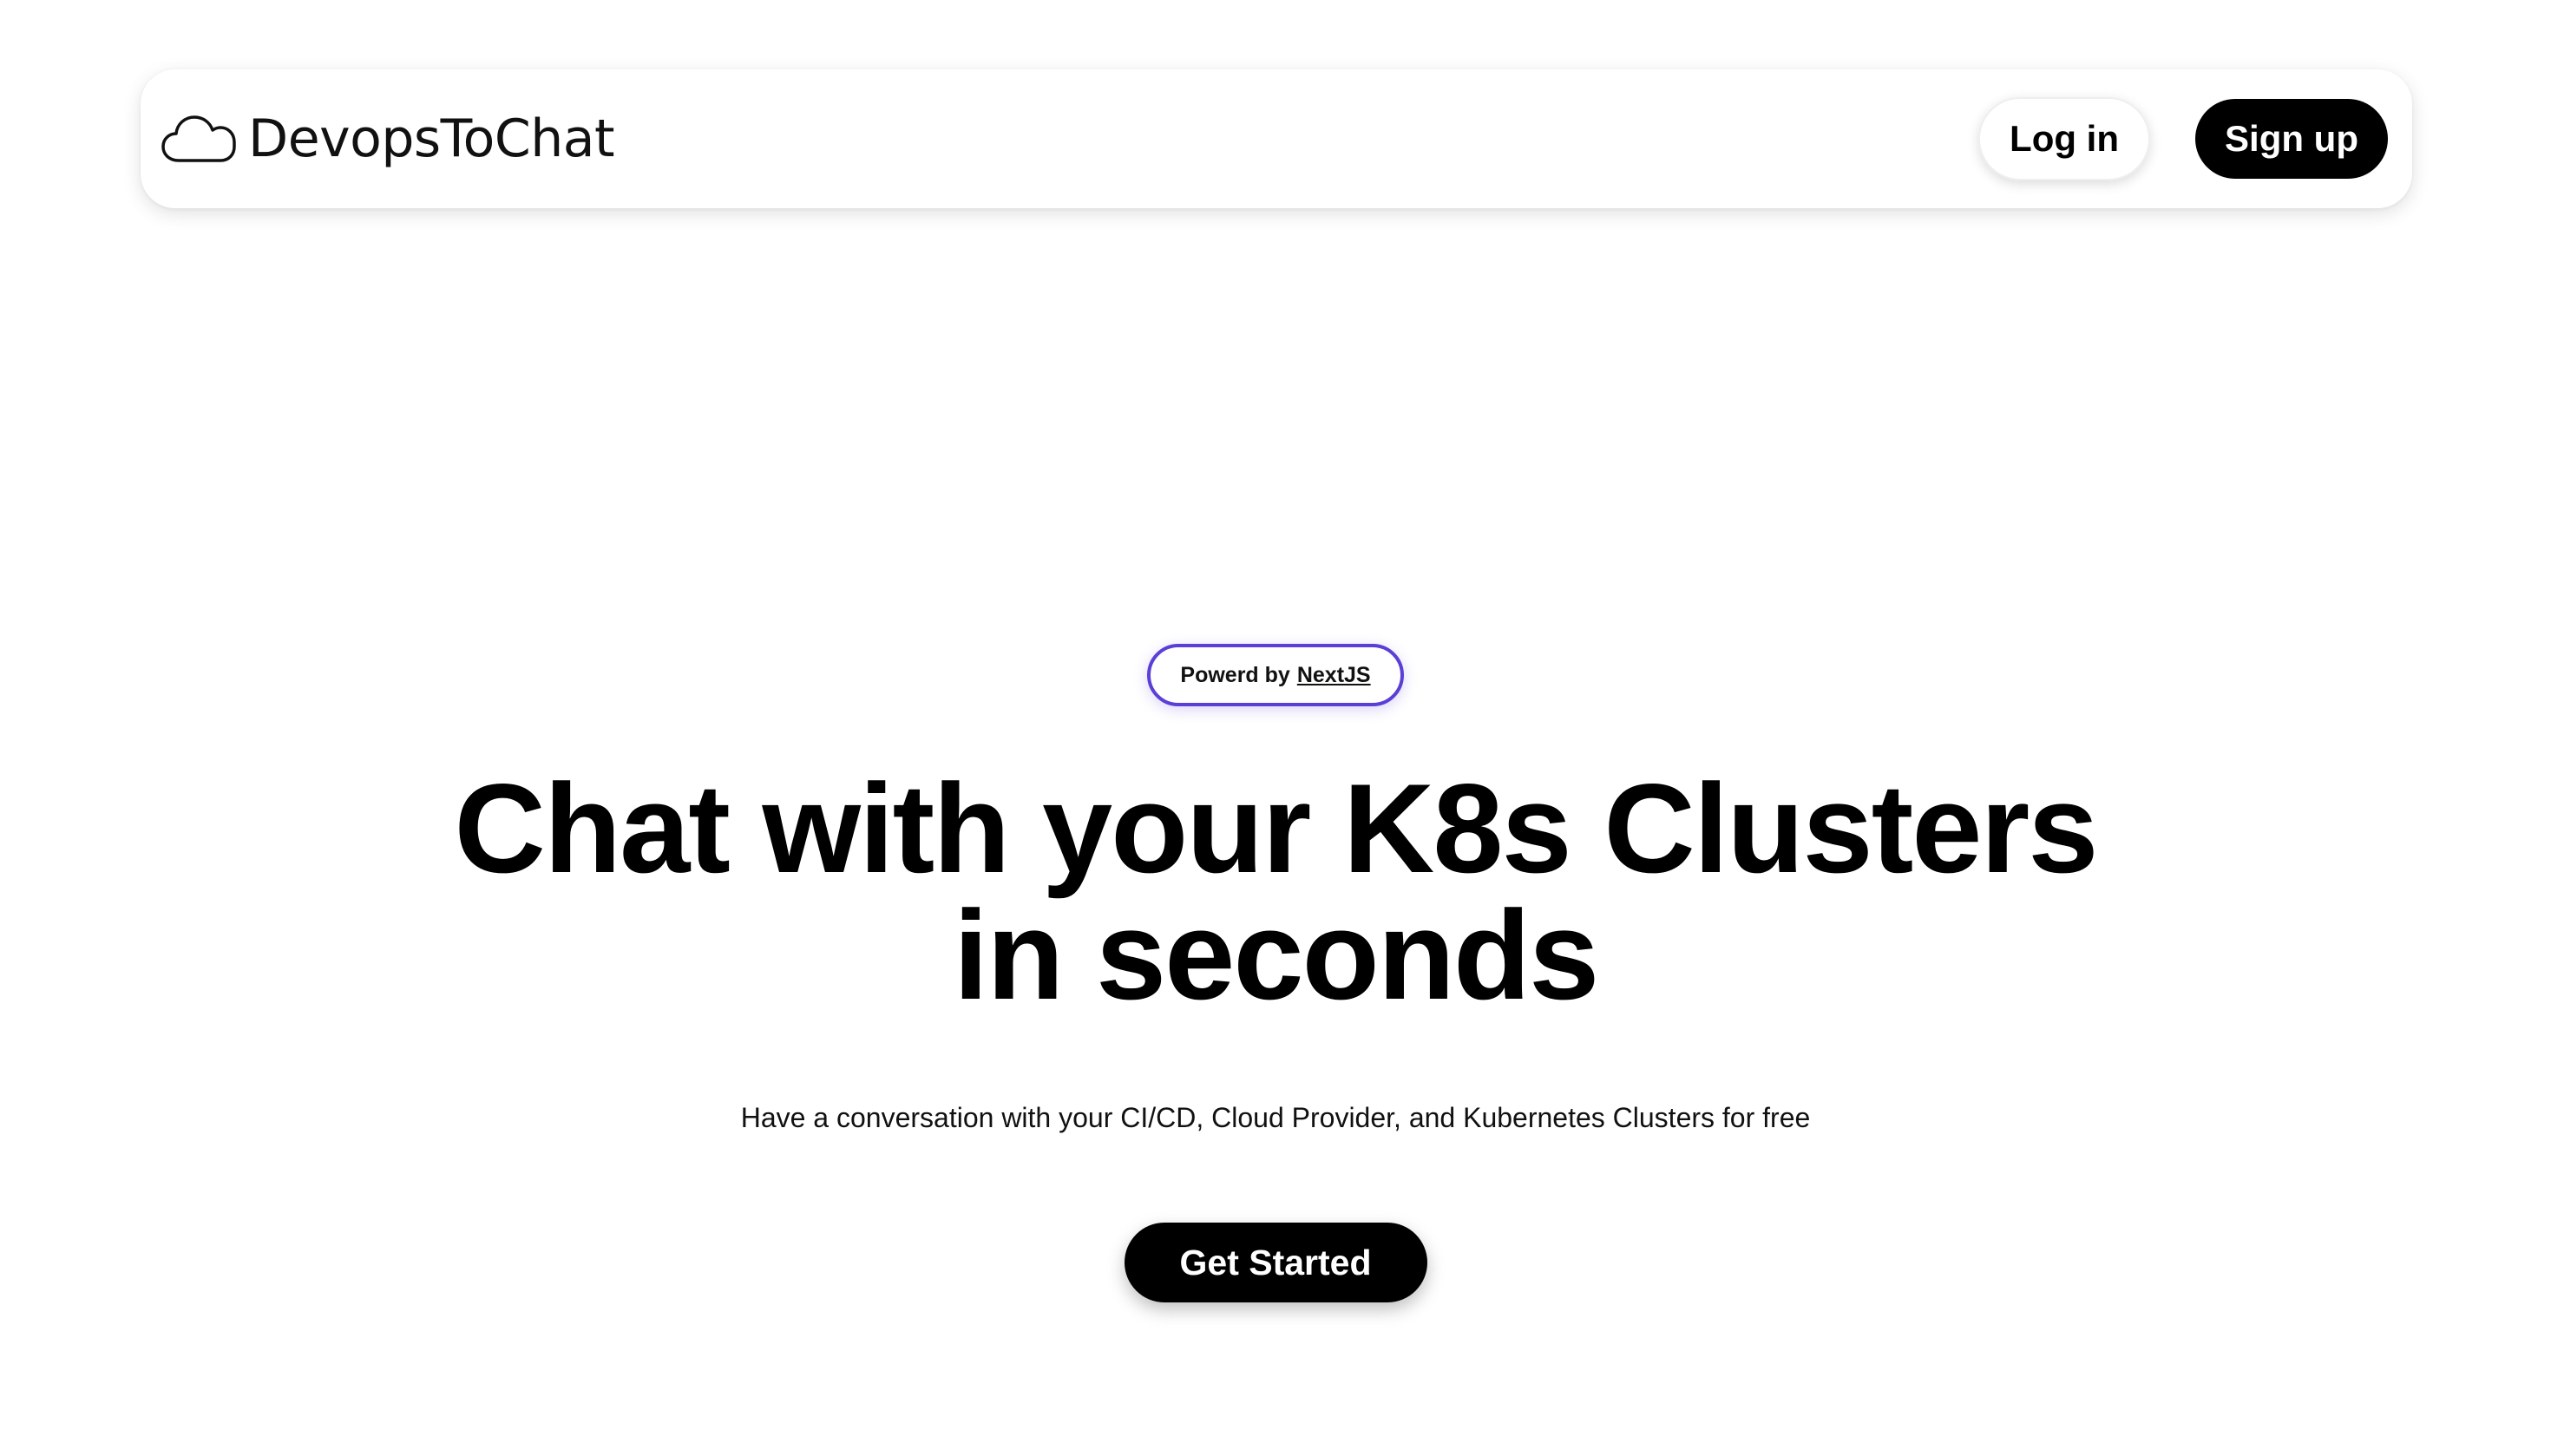 The height and width of the screenshot is (1456, 2551). I want to click on nav-actions: Log in Sign up, so click(2183, 138).